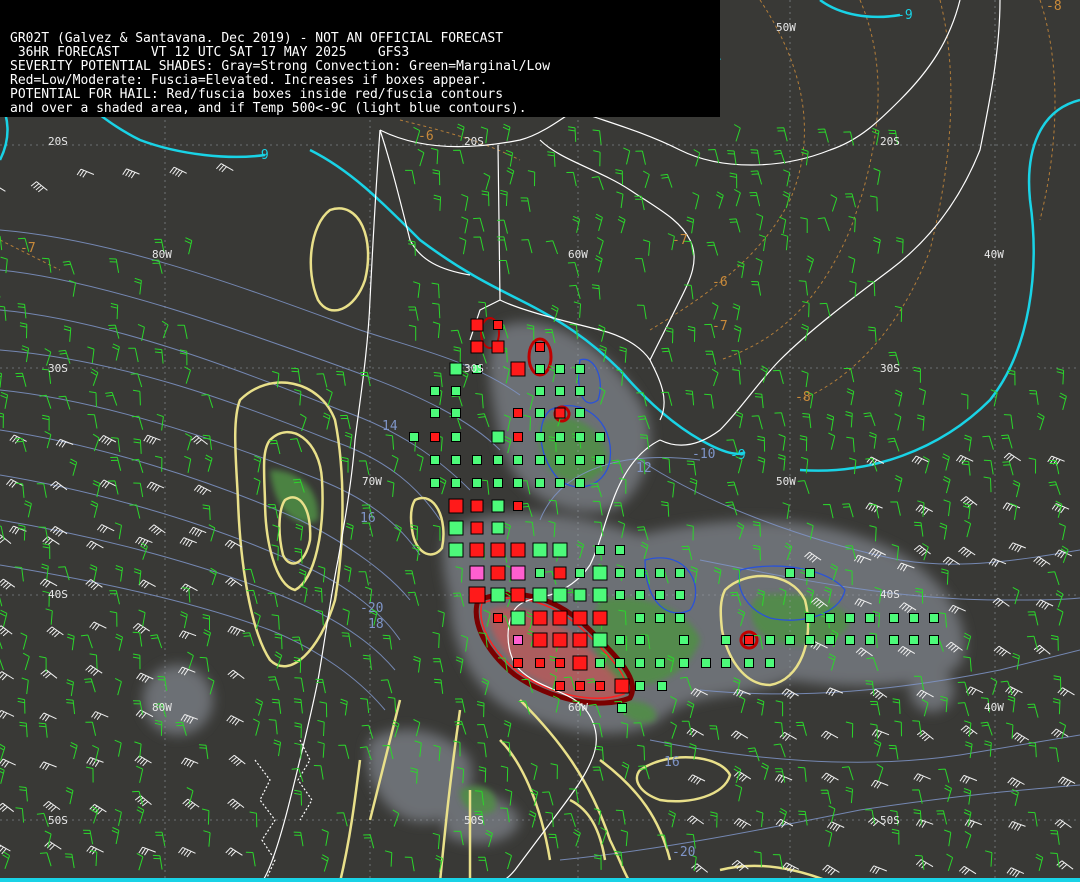 This screenshot has width=1080, height=882. What do you see at coordinates (680, 240) in the screenshot?
I see `label-orange-e: -7` at bounding box center [680, 240].